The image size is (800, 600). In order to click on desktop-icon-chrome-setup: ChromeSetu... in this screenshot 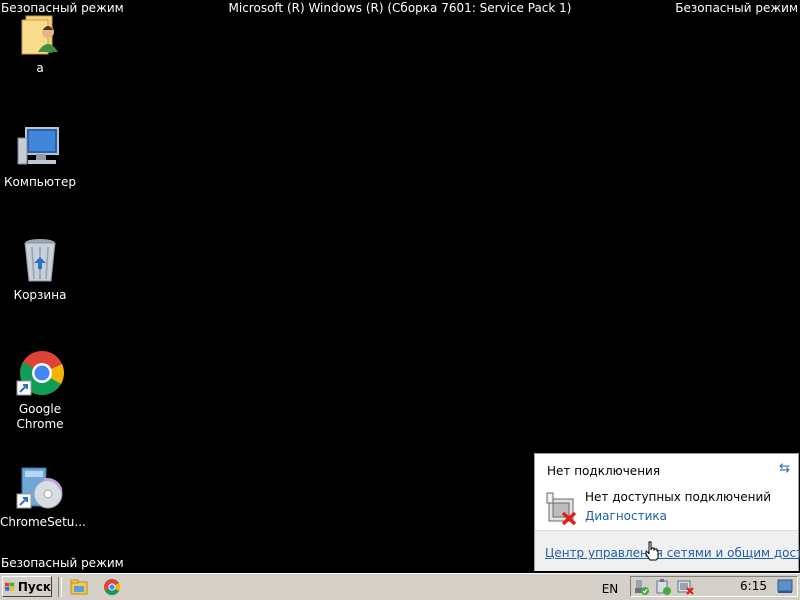, I will do `click(43, 497)`.